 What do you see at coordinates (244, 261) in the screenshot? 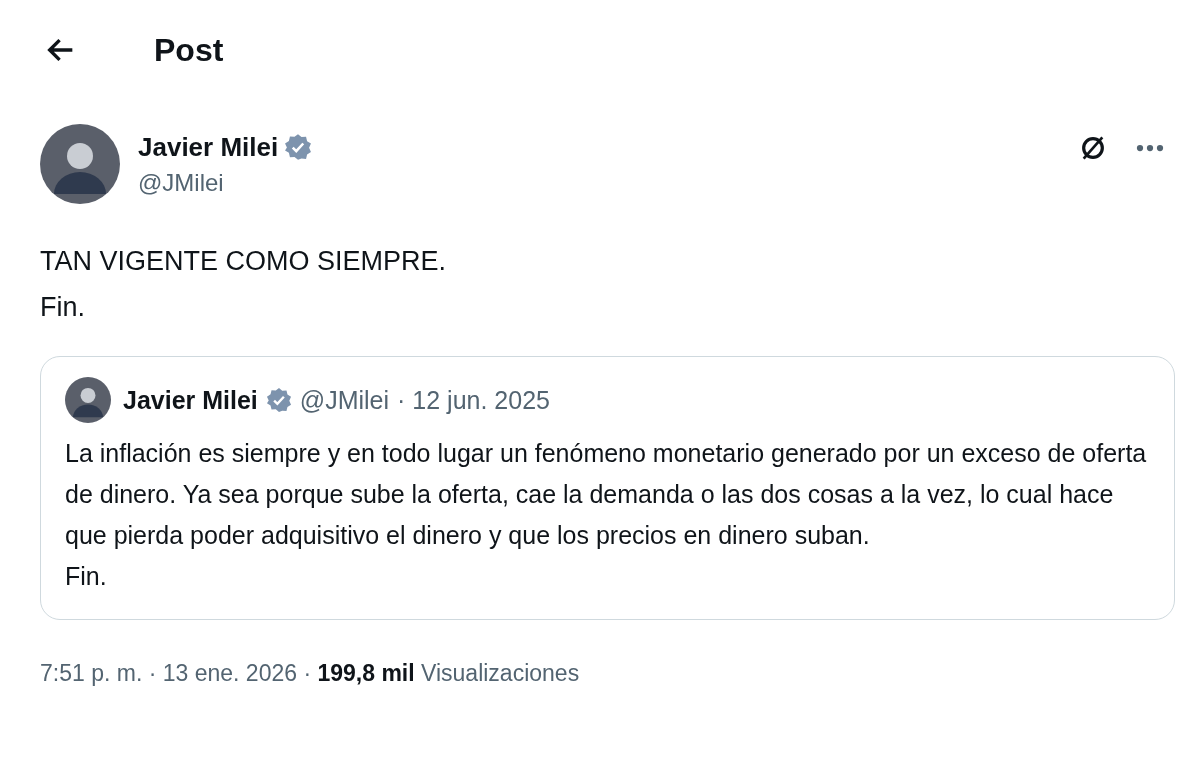
I see `post-text: TAN VIGENTE COMO SIEMPRE.` at bounding box center [244, 261].